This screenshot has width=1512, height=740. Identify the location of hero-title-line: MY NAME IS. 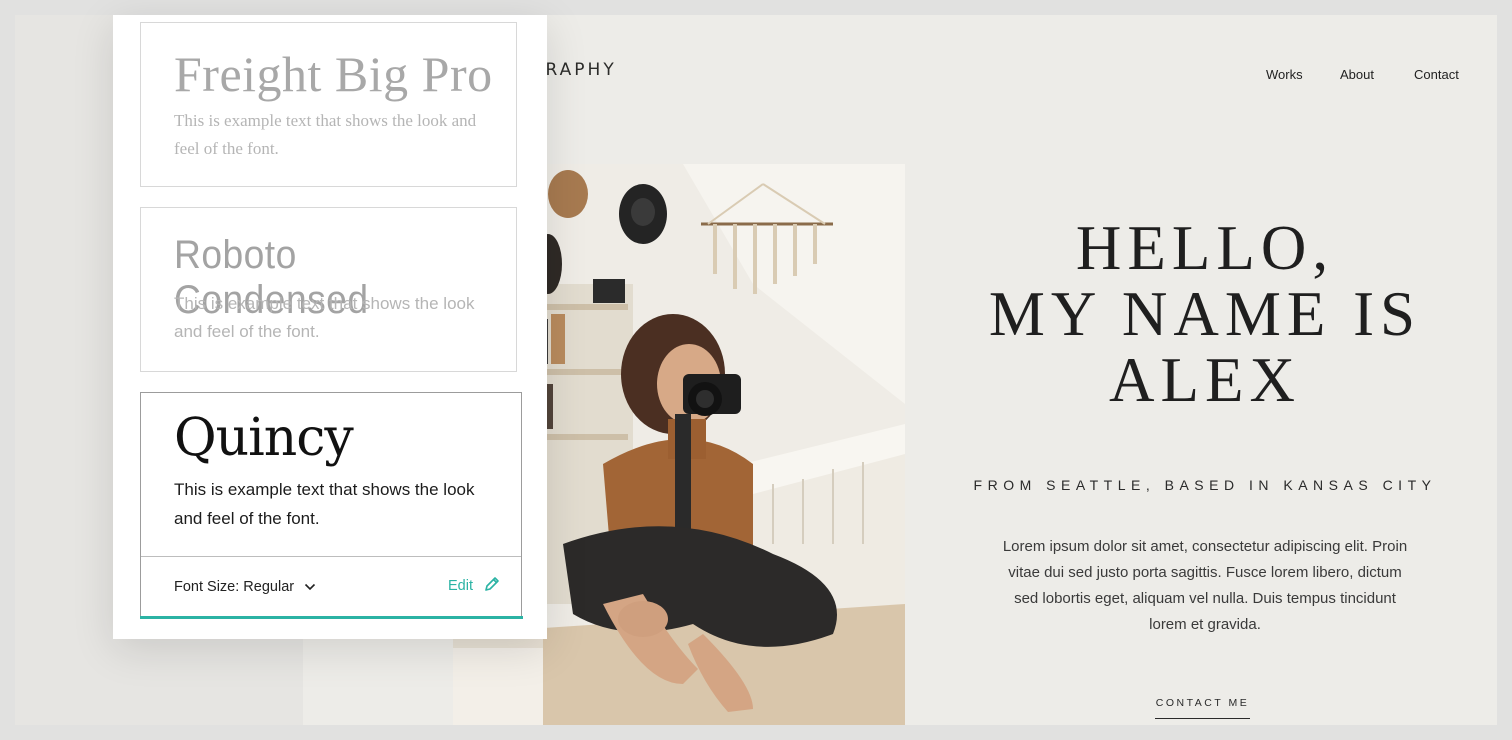
(1205, 314).